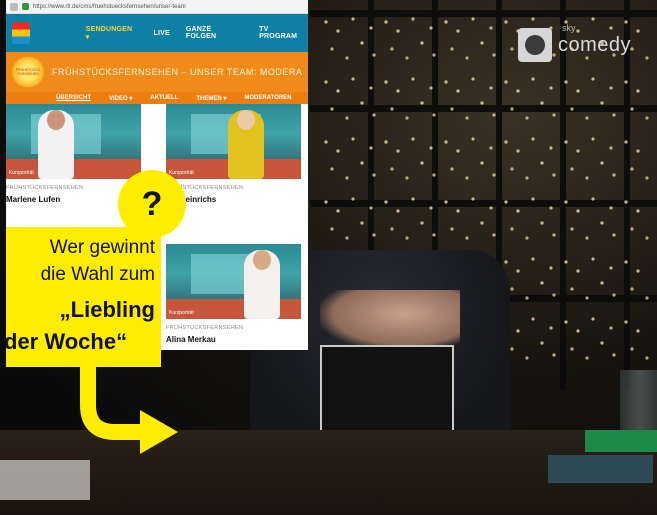 Image resolution: width=657 pixels, height=515 pixels. Describe the element at coordinates (129, 409) in the screenshot. I see `pointer-arrow-icon` at that location.